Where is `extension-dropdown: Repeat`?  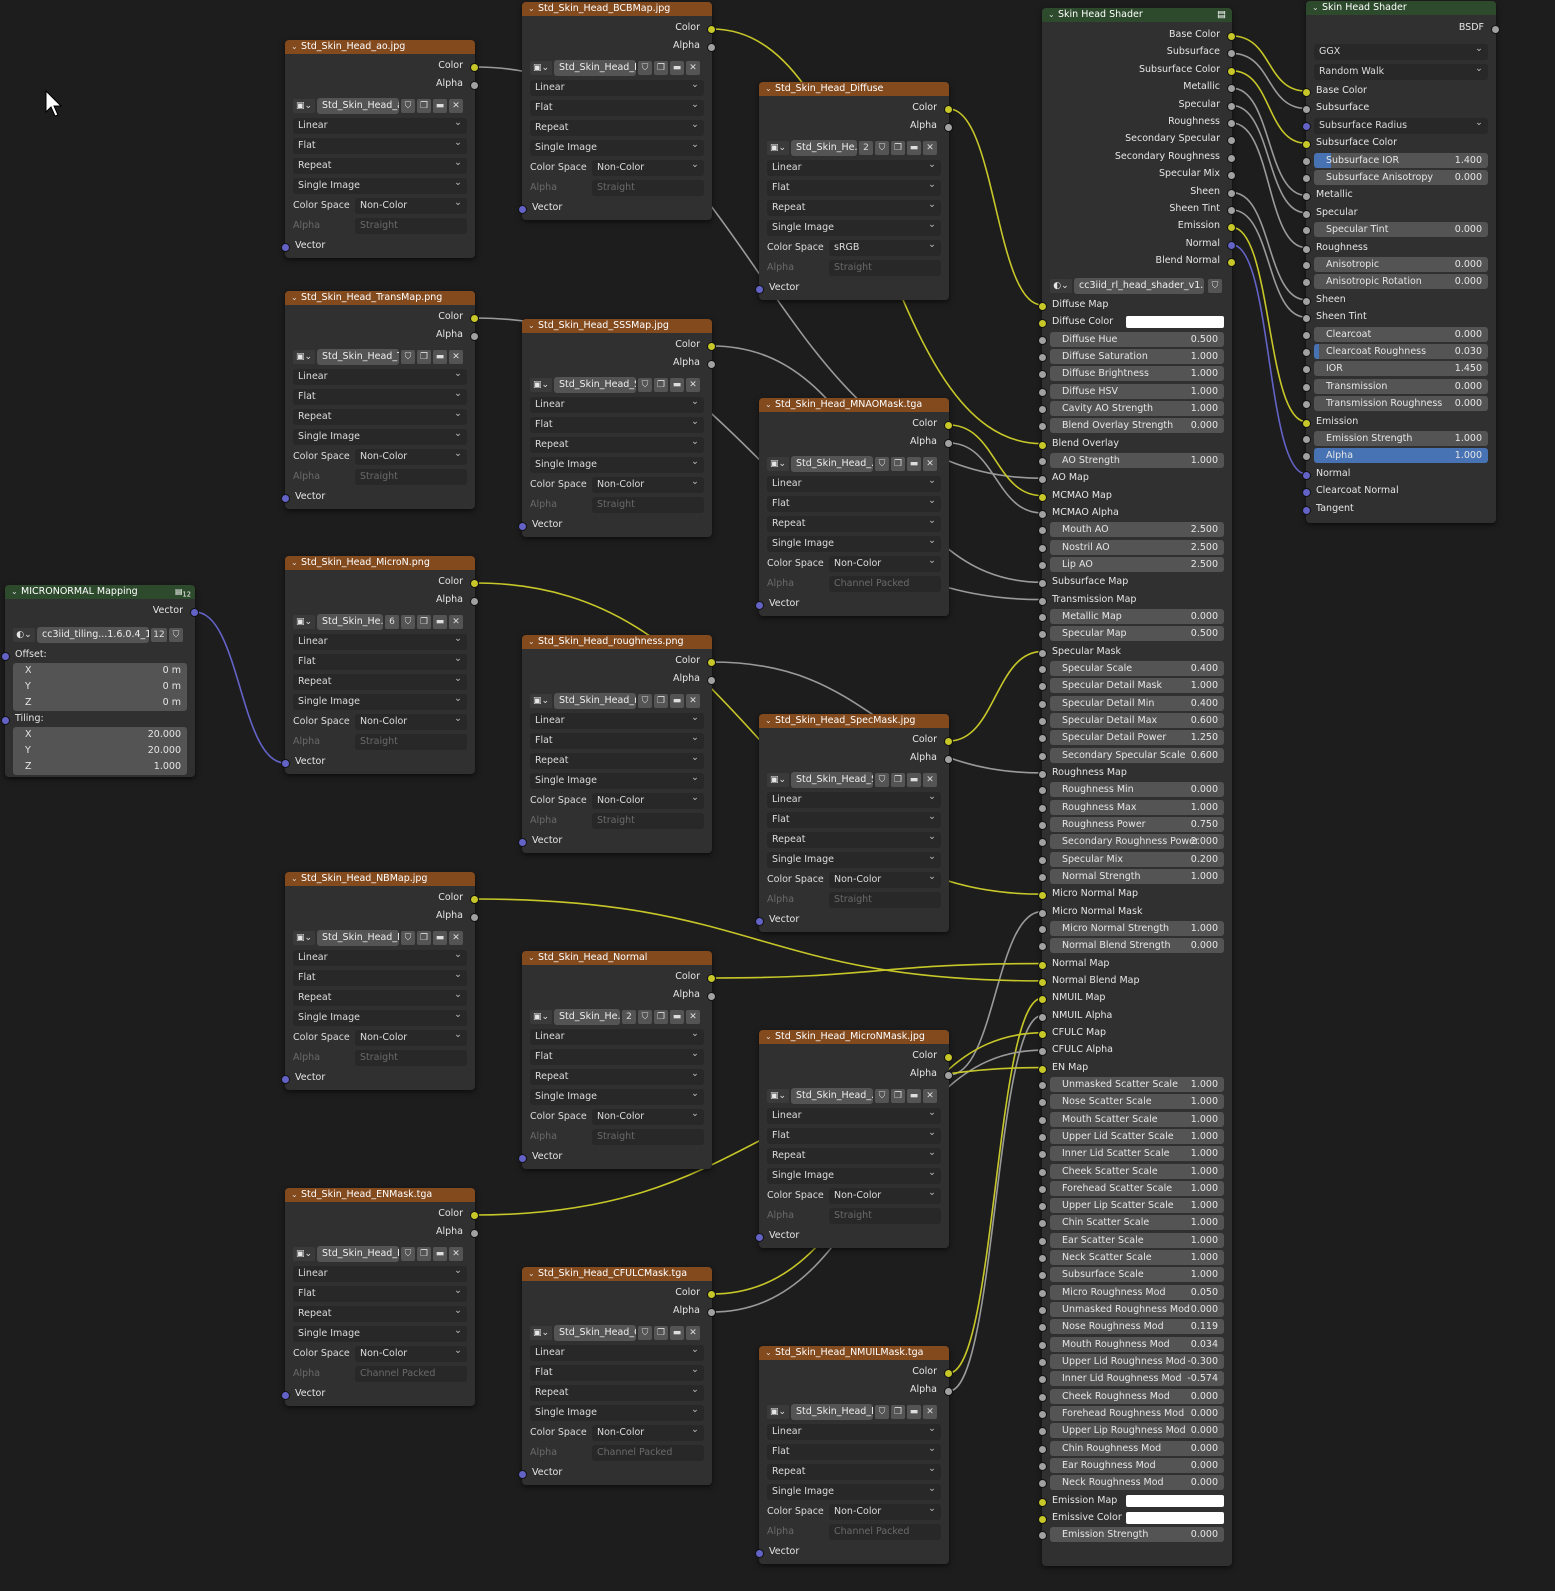
extension-dropdown: Repeat is located at coordinates (380, 680).